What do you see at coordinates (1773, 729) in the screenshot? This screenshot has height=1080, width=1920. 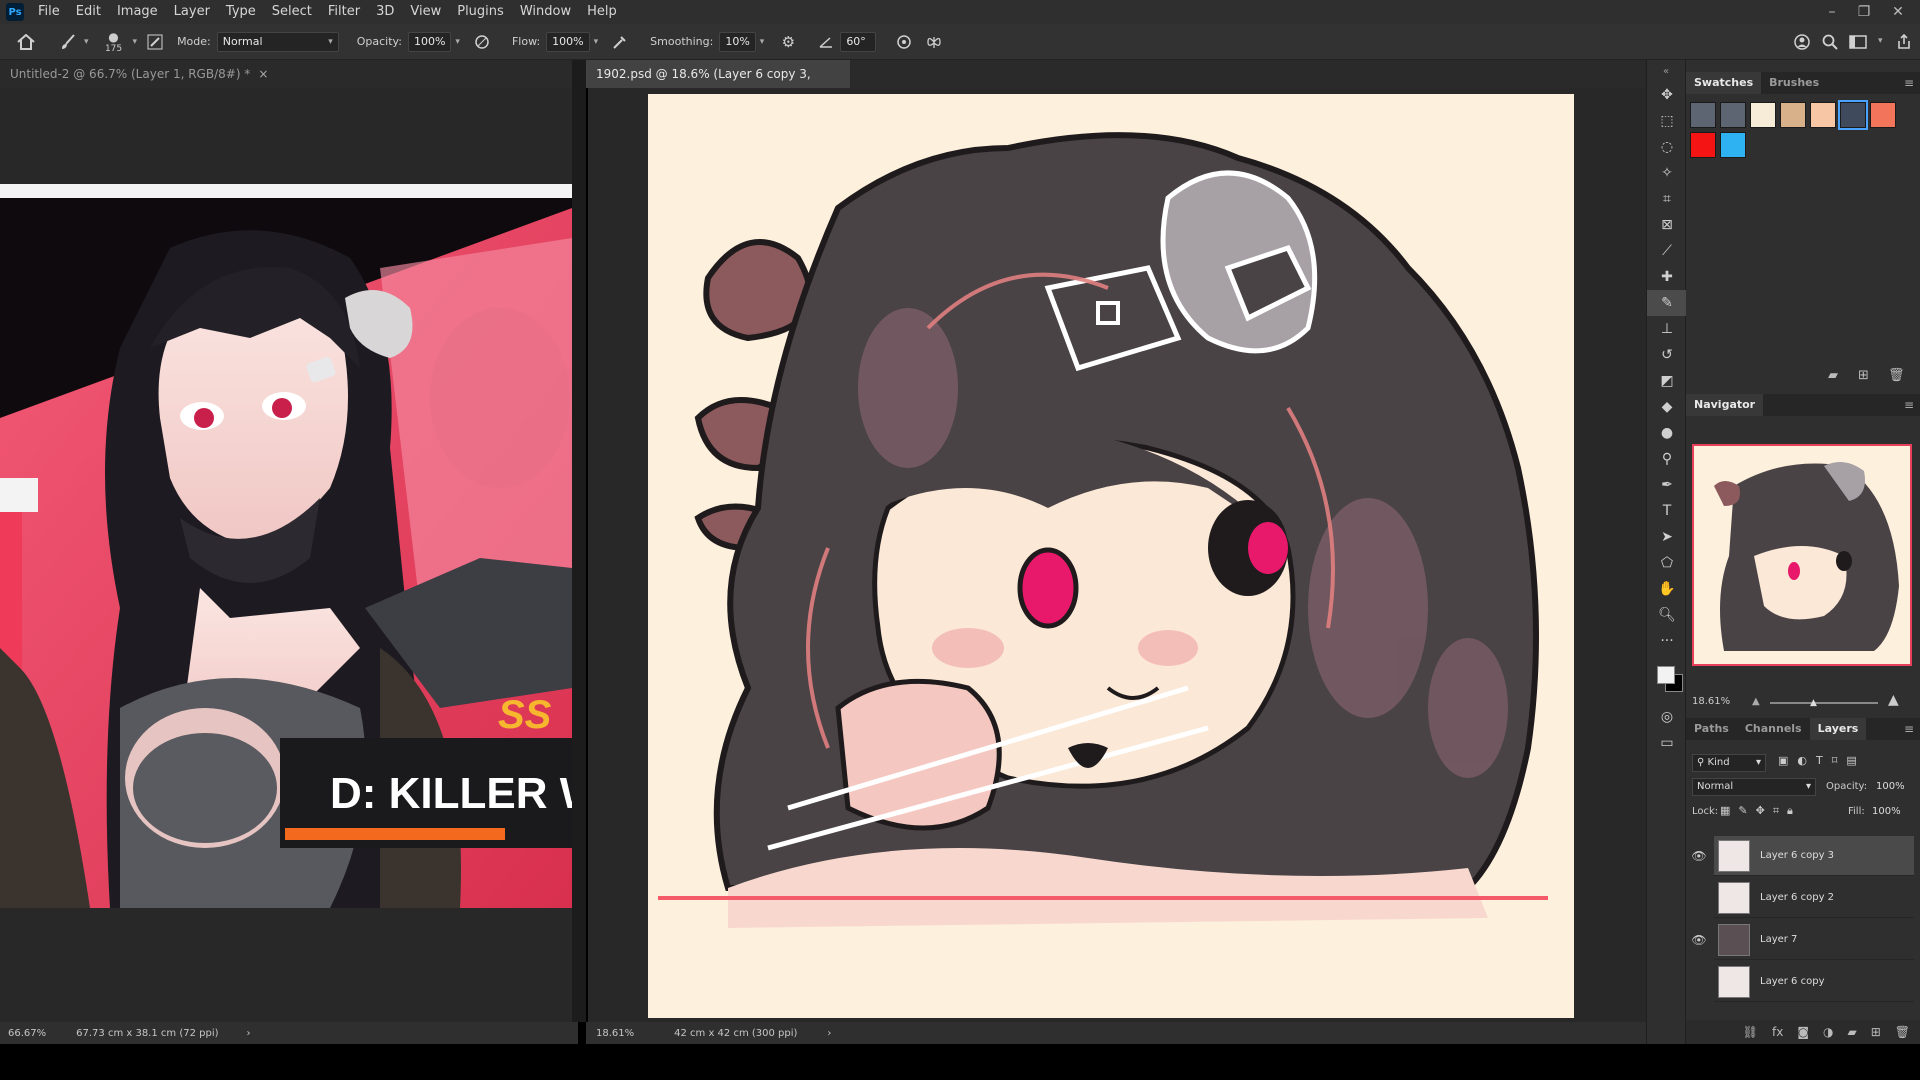 I see `tab-channels: Channels` at bounding box center [1773, 729].